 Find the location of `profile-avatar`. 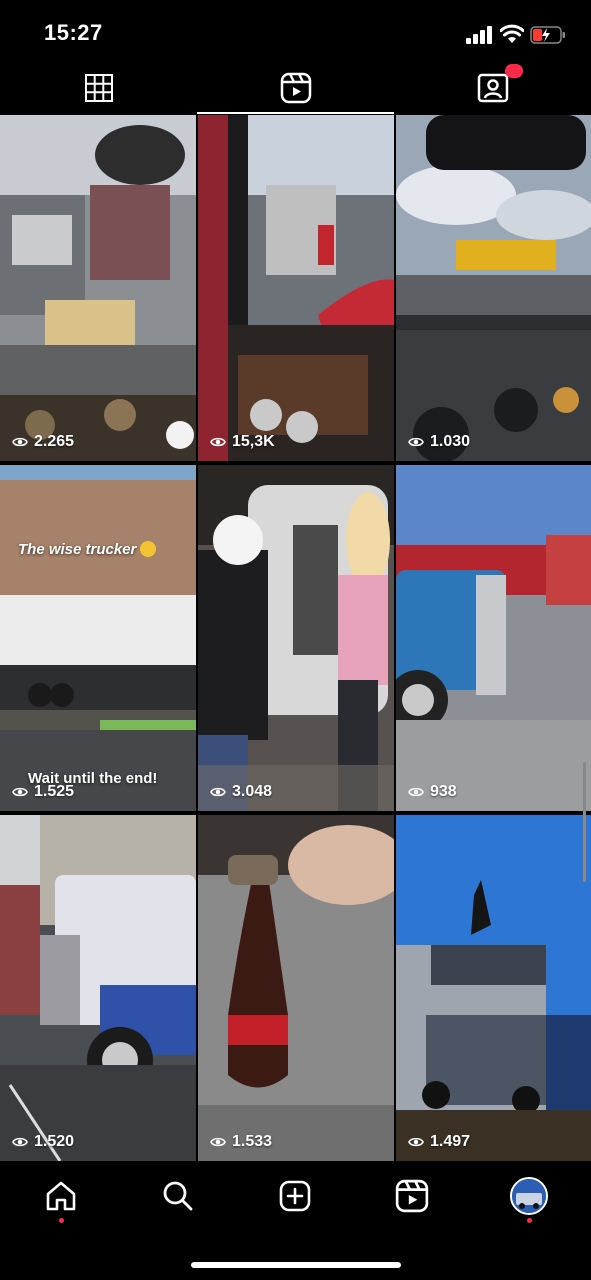

profile-avatar is located at coordinates (529, 1196).